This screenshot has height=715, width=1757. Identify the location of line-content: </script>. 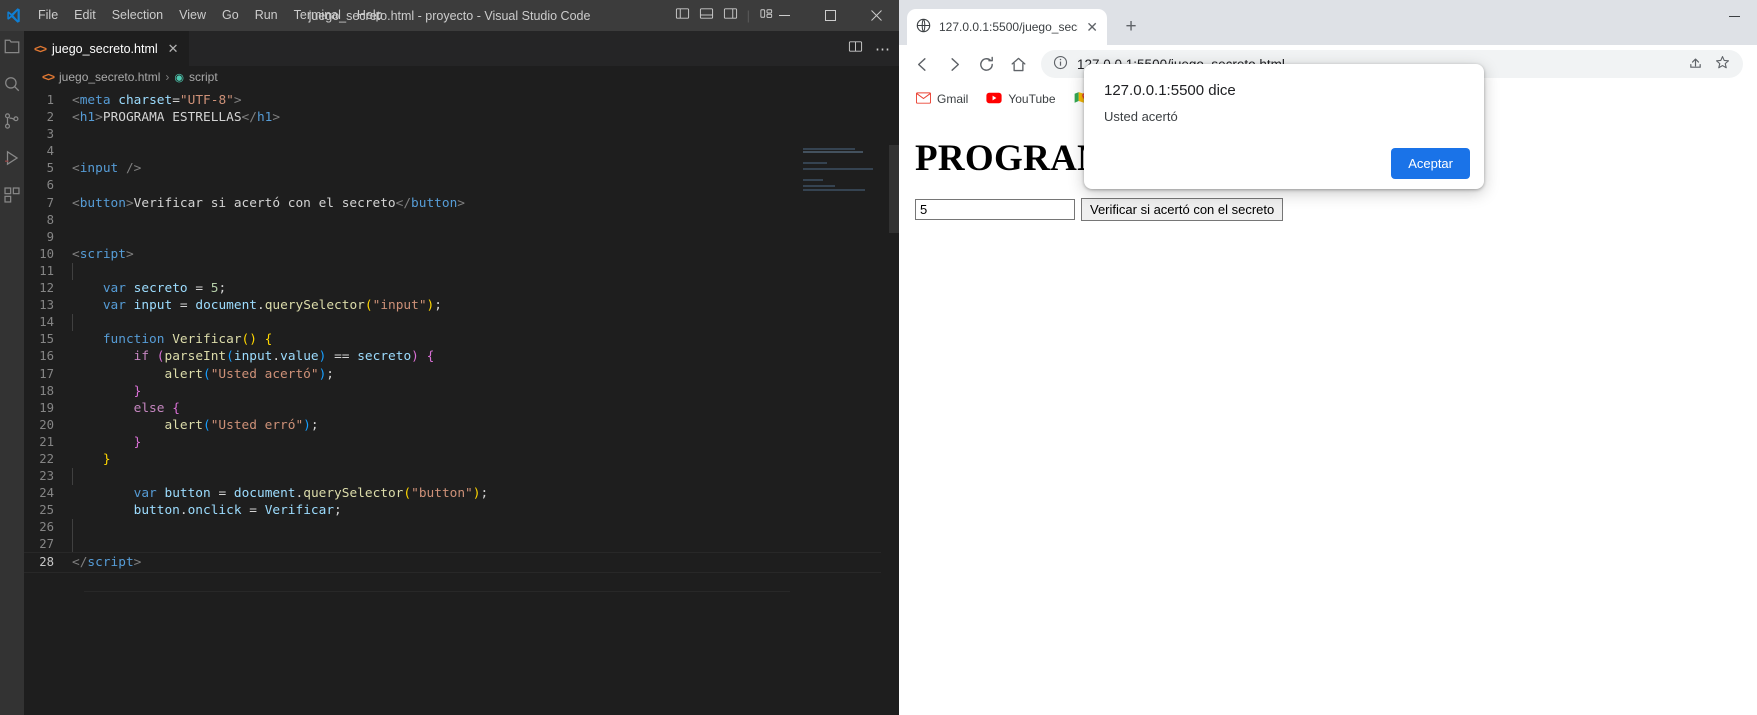
(455, 562).